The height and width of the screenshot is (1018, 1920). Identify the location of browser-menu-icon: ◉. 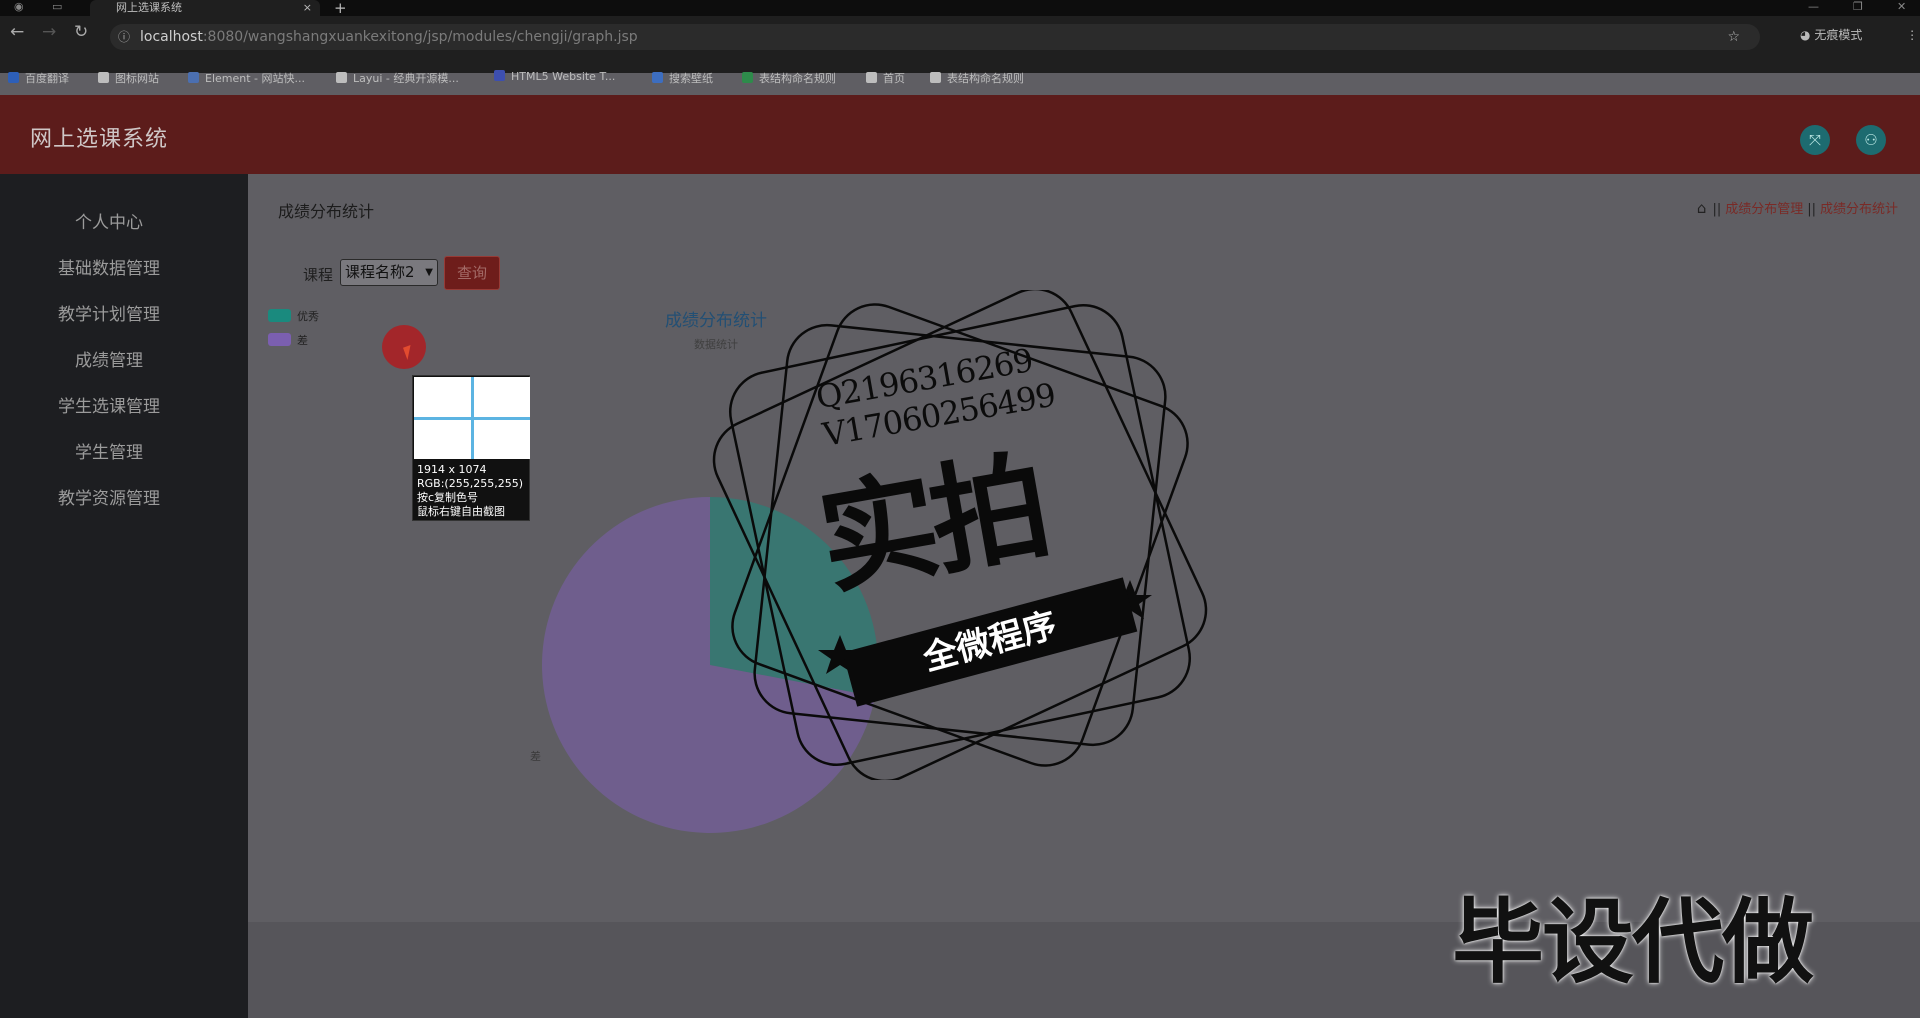
(19, 6).